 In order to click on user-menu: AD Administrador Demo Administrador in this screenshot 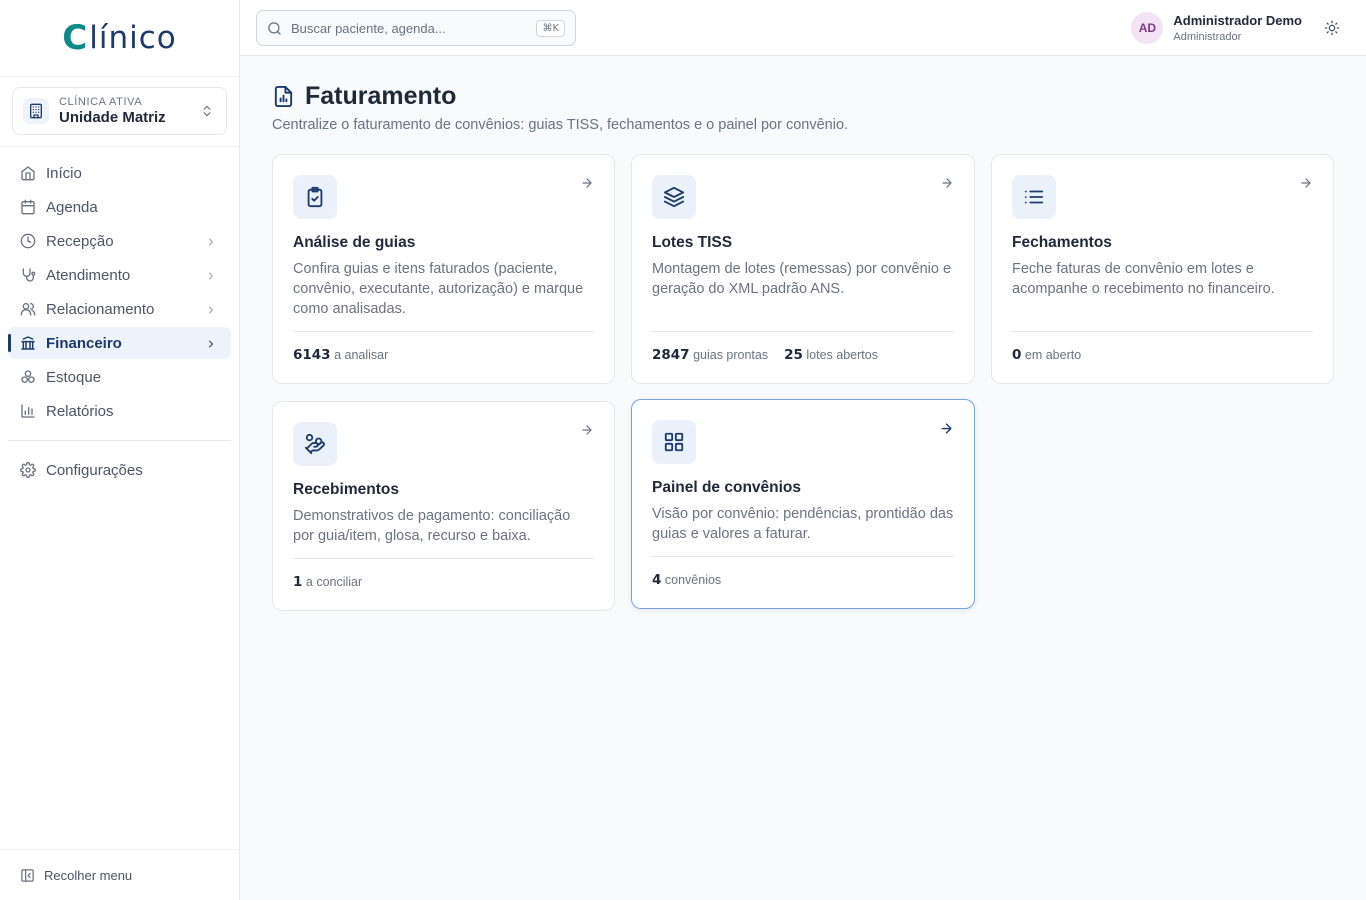, I will do `click(1216, 28)`.